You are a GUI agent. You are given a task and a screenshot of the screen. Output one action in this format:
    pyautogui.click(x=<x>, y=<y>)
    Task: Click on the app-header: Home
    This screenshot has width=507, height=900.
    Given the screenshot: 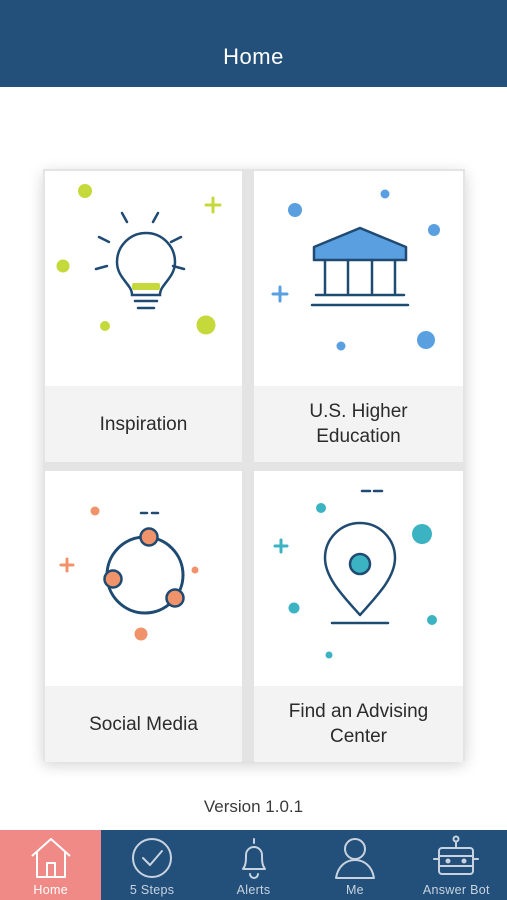 What is the action you would take?
    pyautogui.click(x=253, y=43)
    